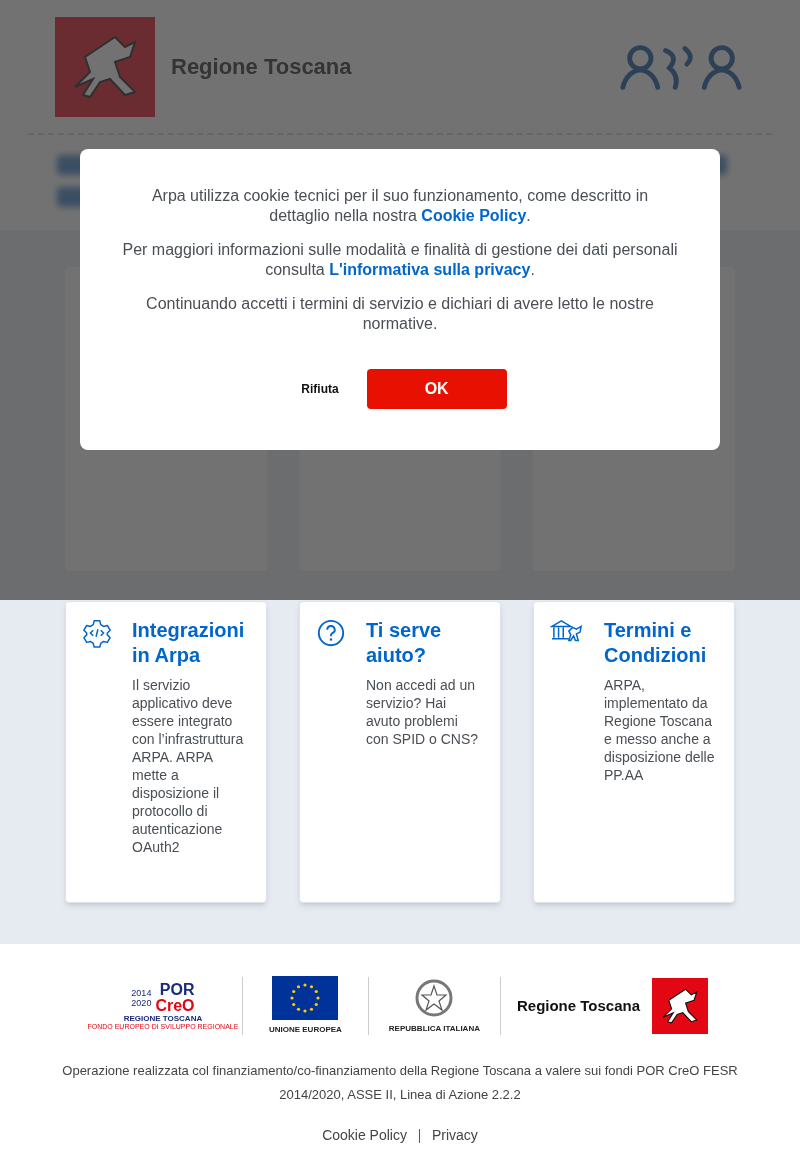 The height and width of the screenshot is (1156, 800). What do you see at coordinates (163, 1018) in the screenshot?
I see `logo-text: REGIONE TOSCANA` at bounding box center [163, 1018].